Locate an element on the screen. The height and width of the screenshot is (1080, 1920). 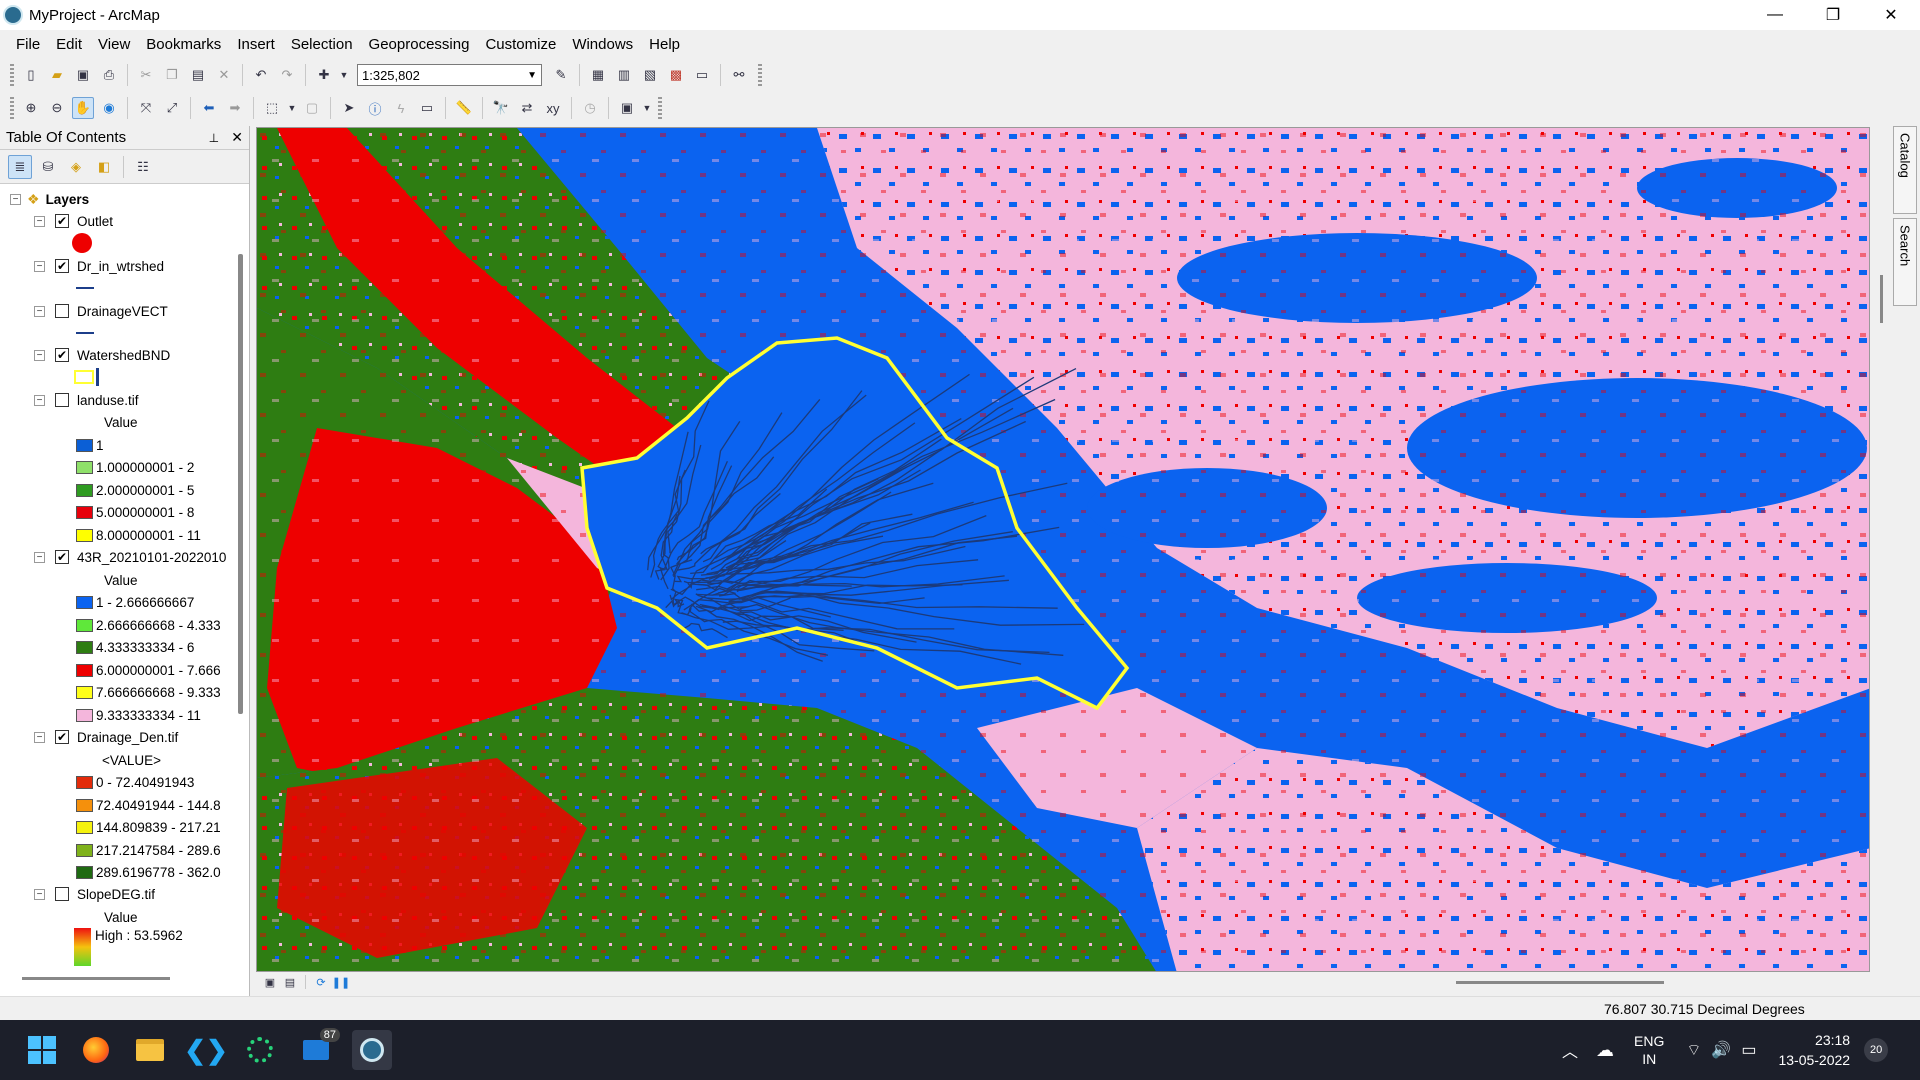
menu-customize: Customize is located at coordinates (520, 44).